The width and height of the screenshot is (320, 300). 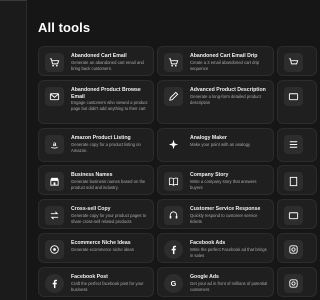 What do you see at coordinates (208, 138) in the screenshot?
I see `card-title: Analogy Maker` at bounding box center [208, 138].